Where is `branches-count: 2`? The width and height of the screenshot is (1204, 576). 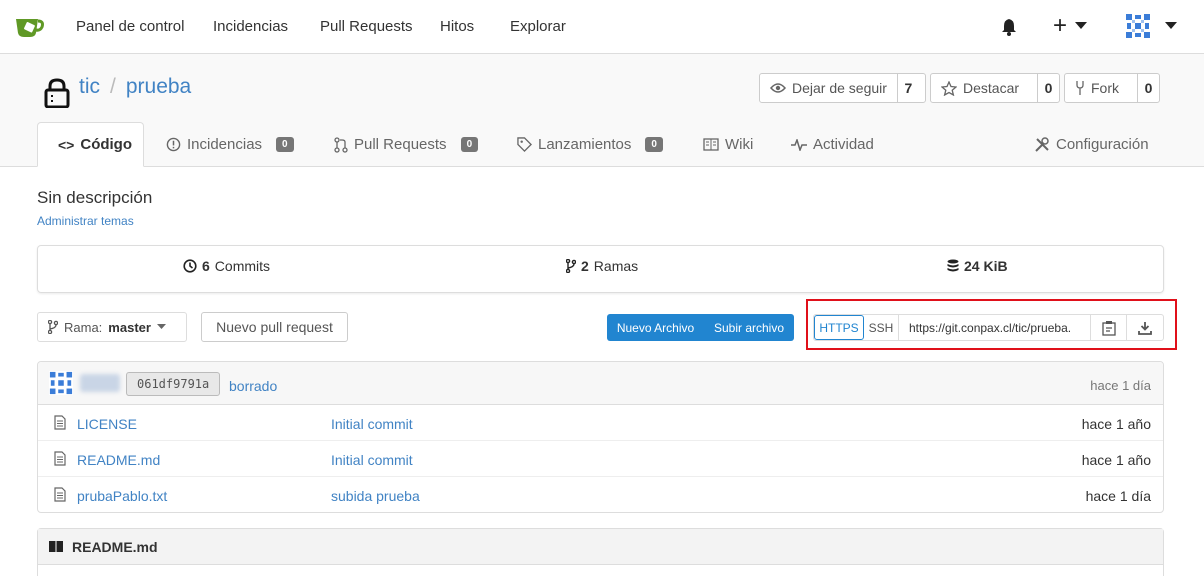
branches-count: 2 is located at coordinates (585, 266).